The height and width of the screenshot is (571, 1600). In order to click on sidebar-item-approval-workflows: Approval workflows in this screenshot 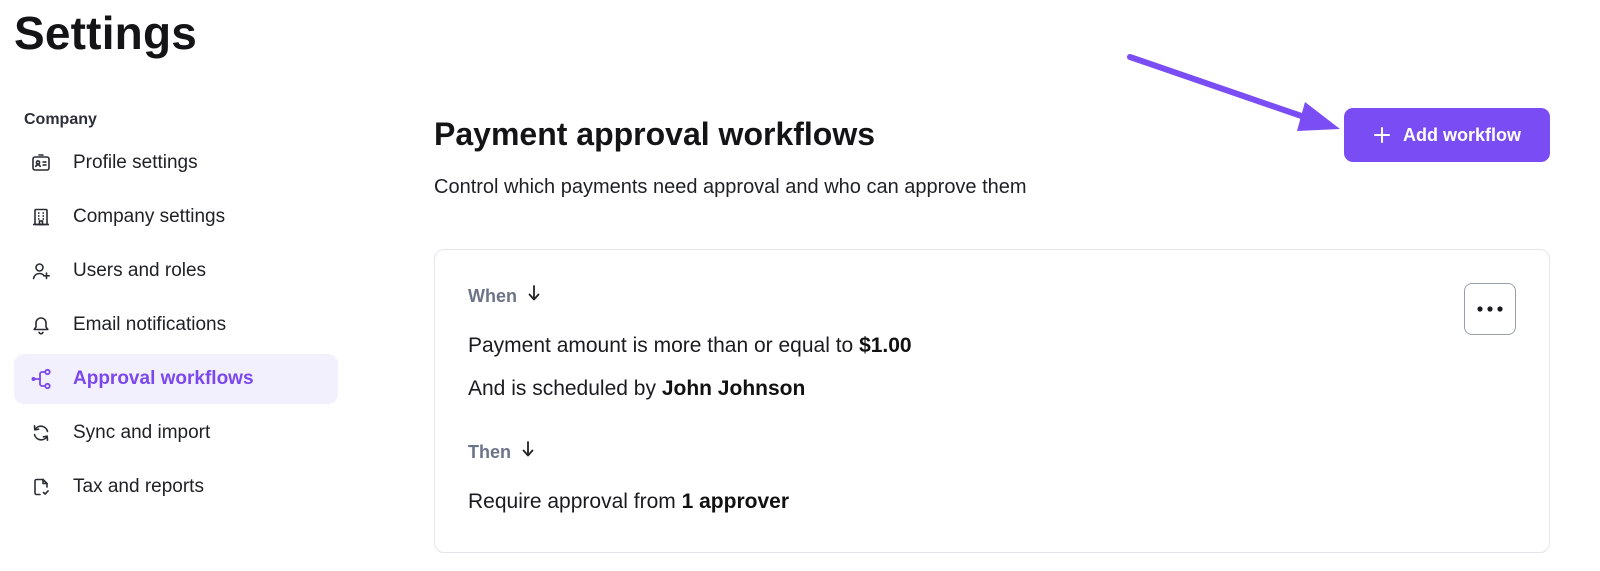, I will do `click(176, 379)`.